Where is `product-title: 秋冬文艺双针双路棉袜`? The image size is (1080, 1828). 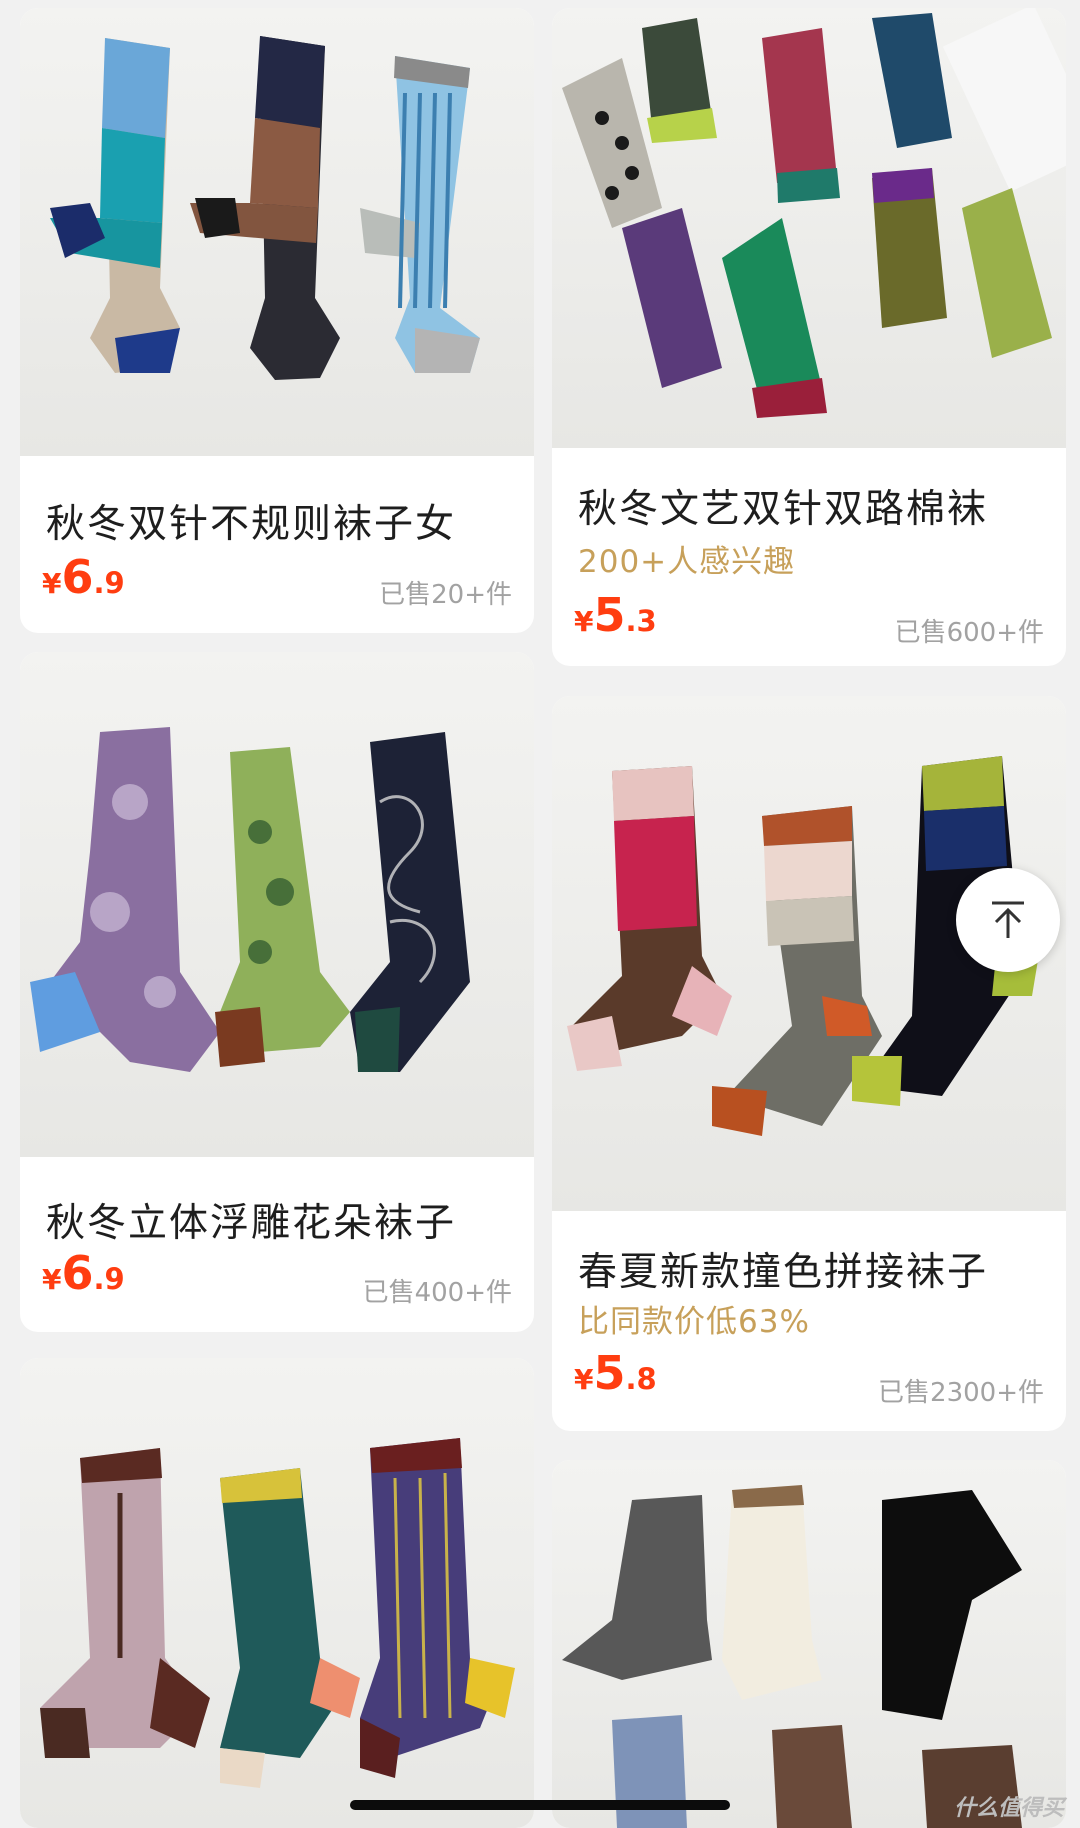 product-title: 秋冬文艺双针双路棉袜 is located at coordinates (812, 506).